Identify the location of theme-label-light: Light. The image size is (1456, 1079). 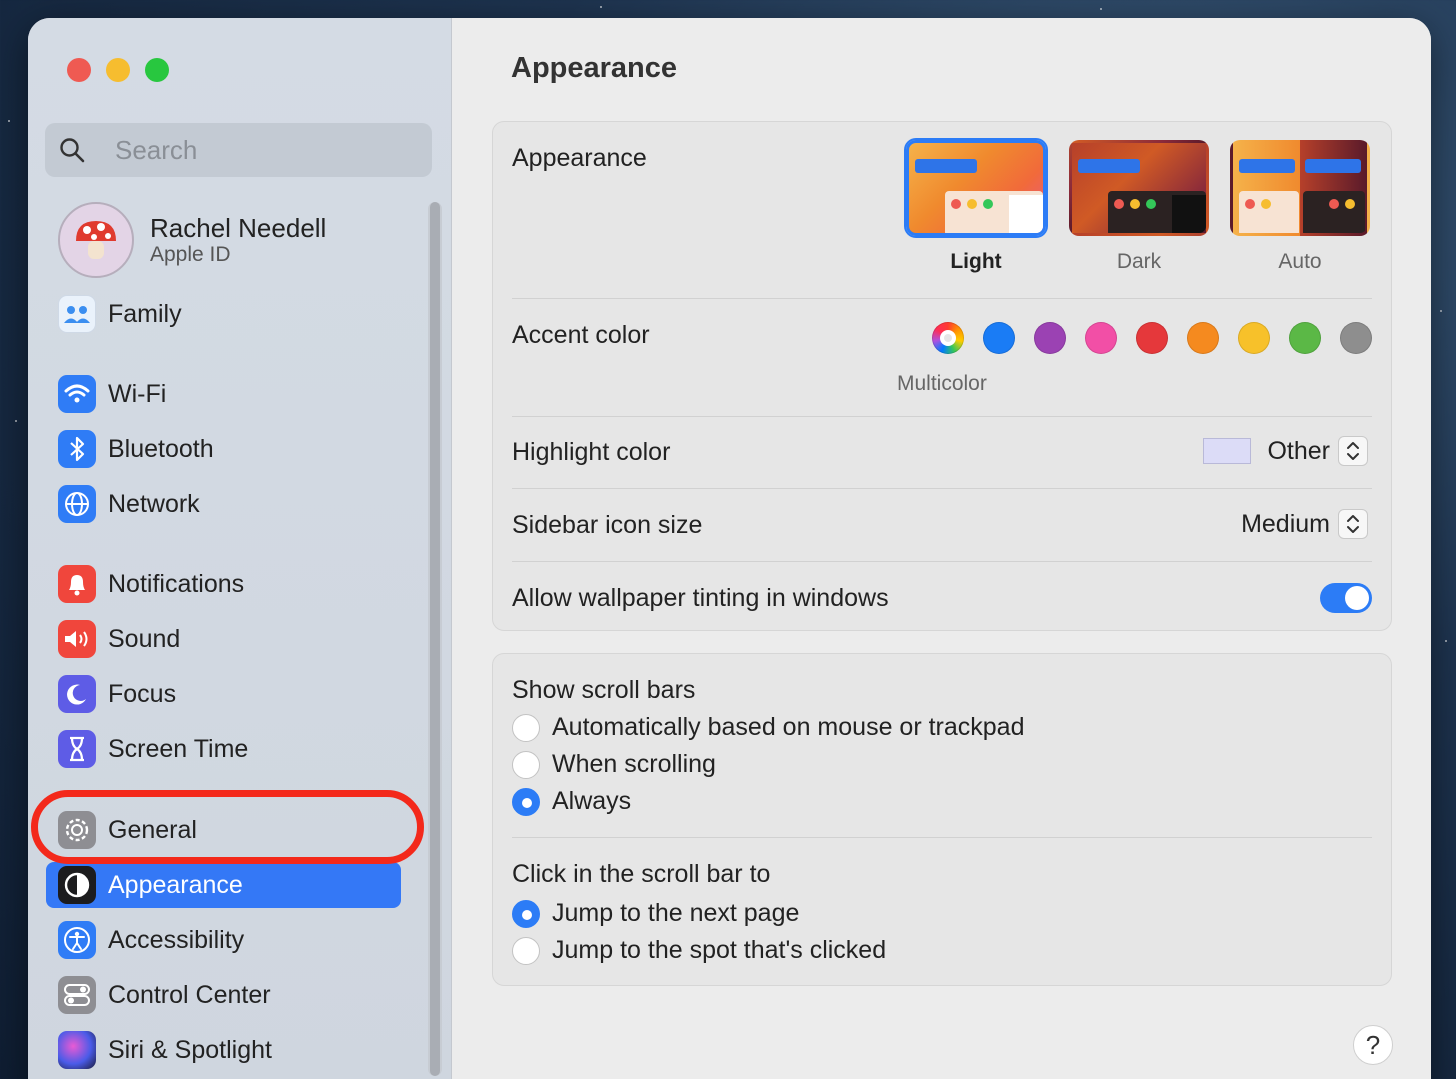
(976, 261).